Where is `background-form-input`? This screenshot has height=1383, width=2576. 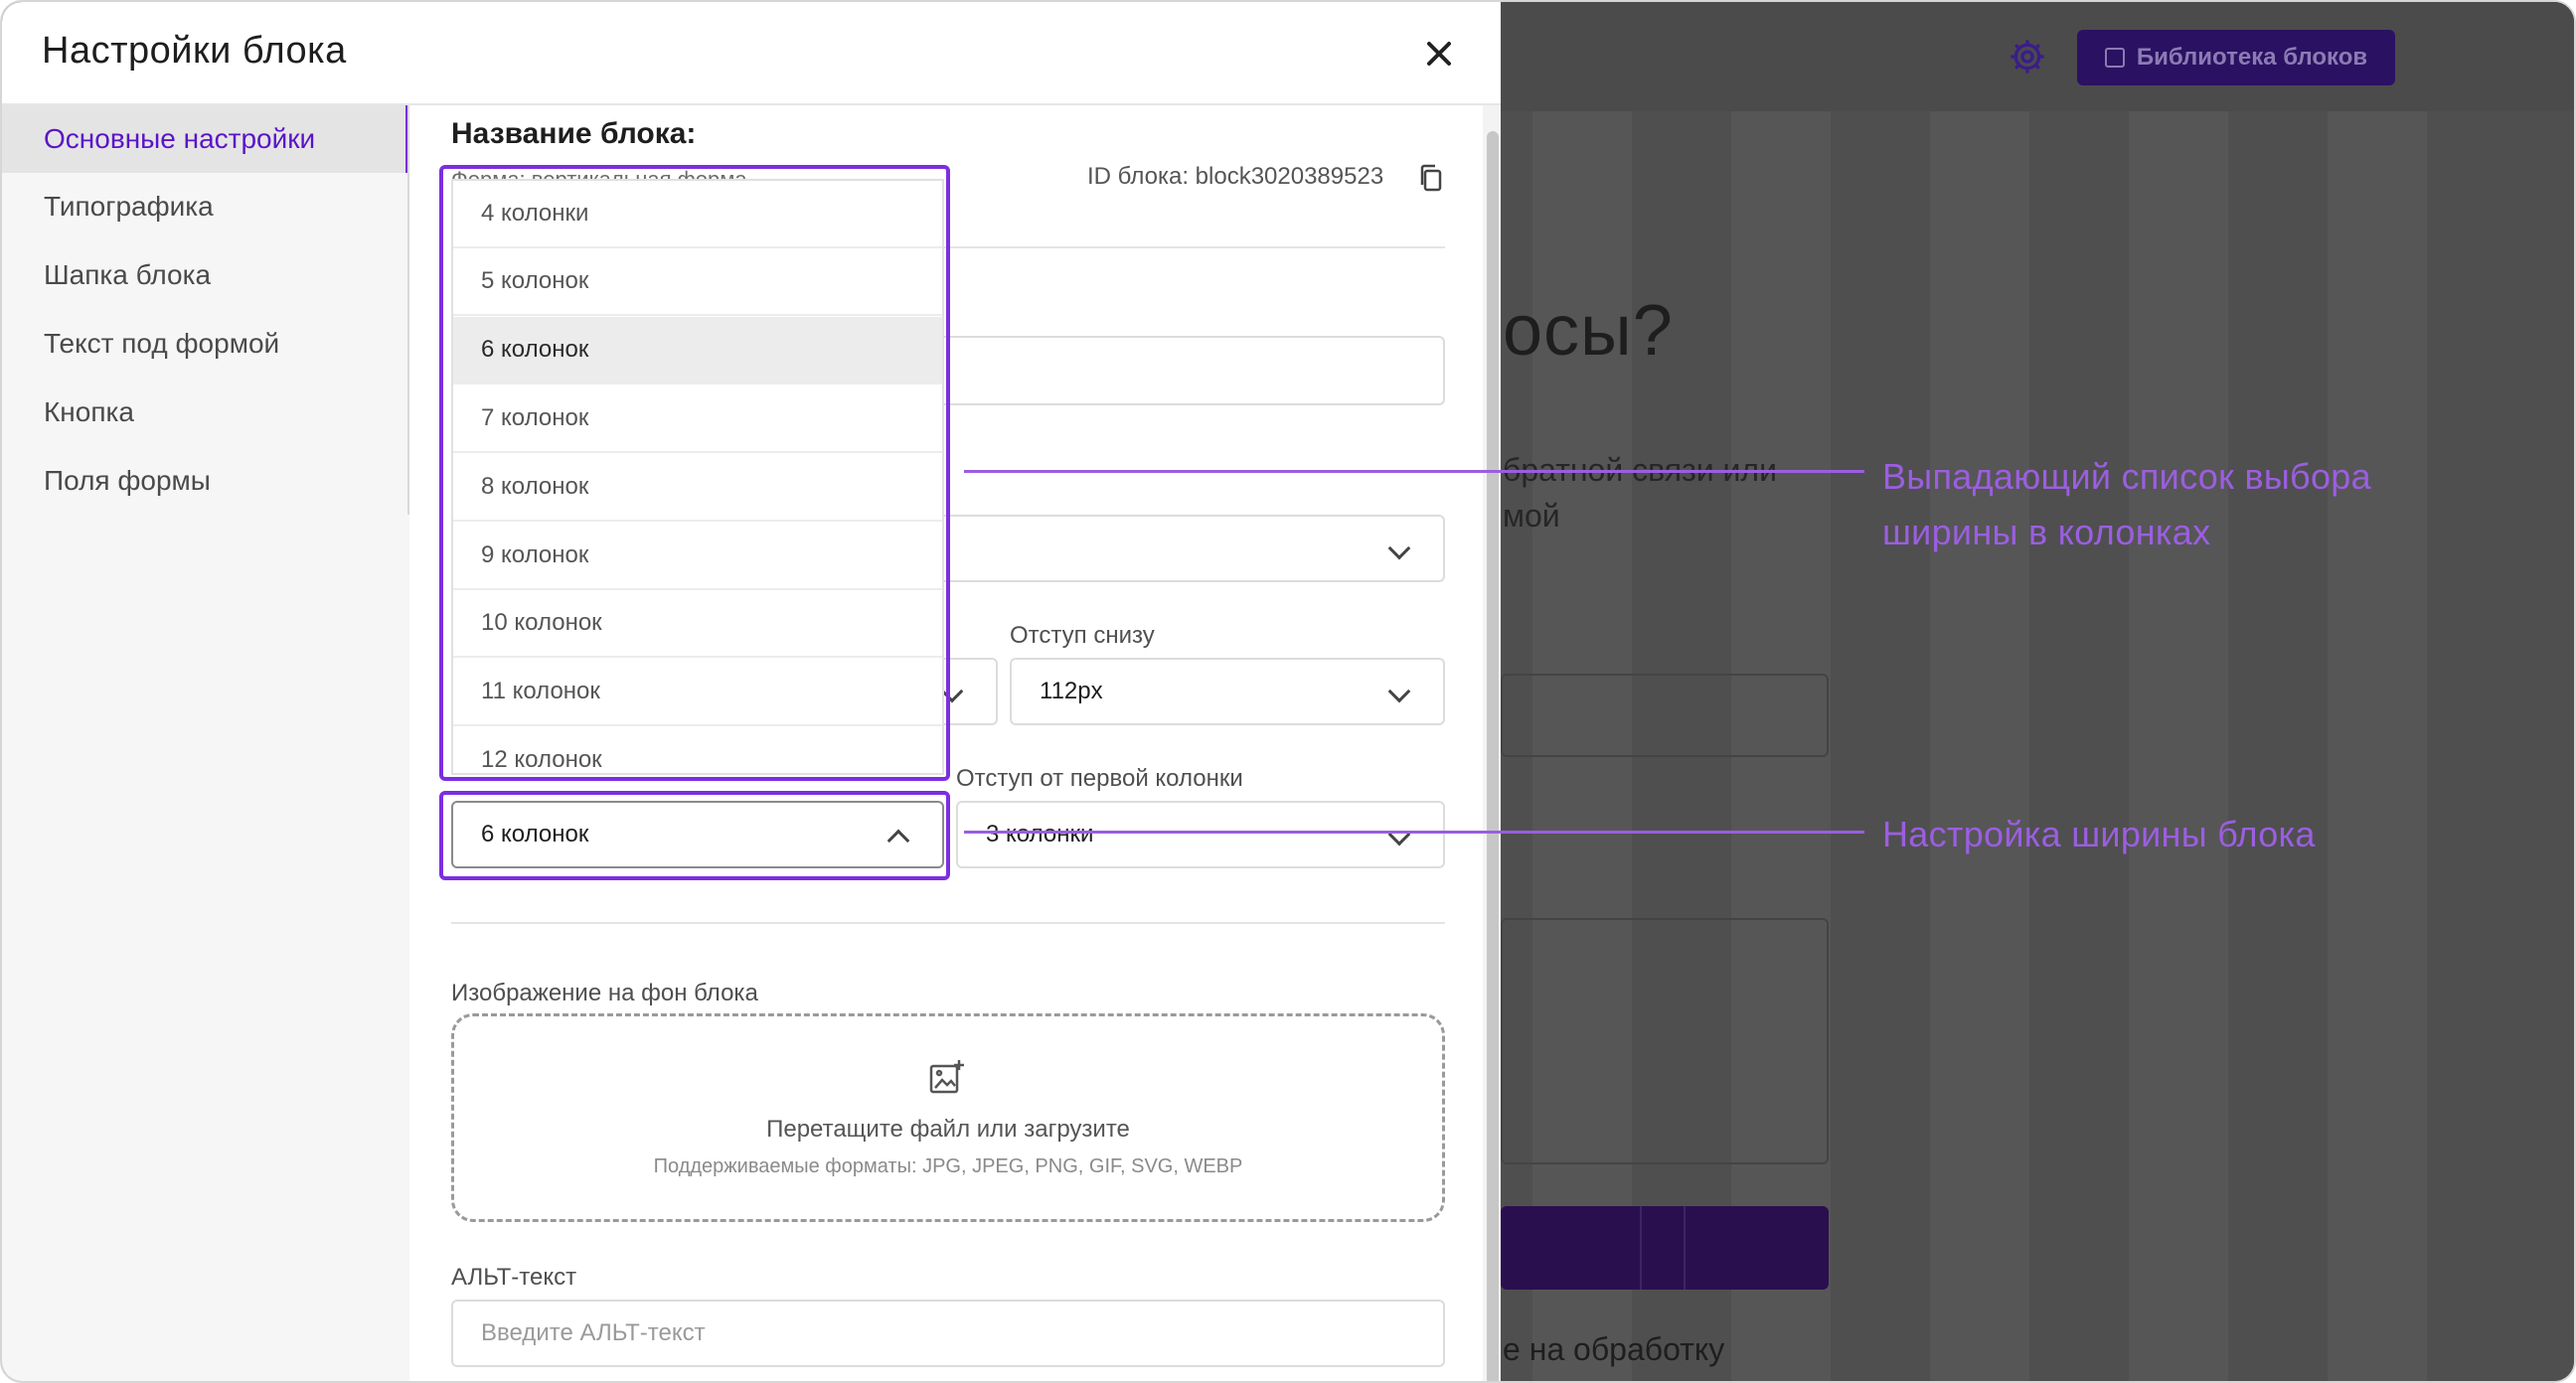
background-form-input is located at coordinates (1665, 715).